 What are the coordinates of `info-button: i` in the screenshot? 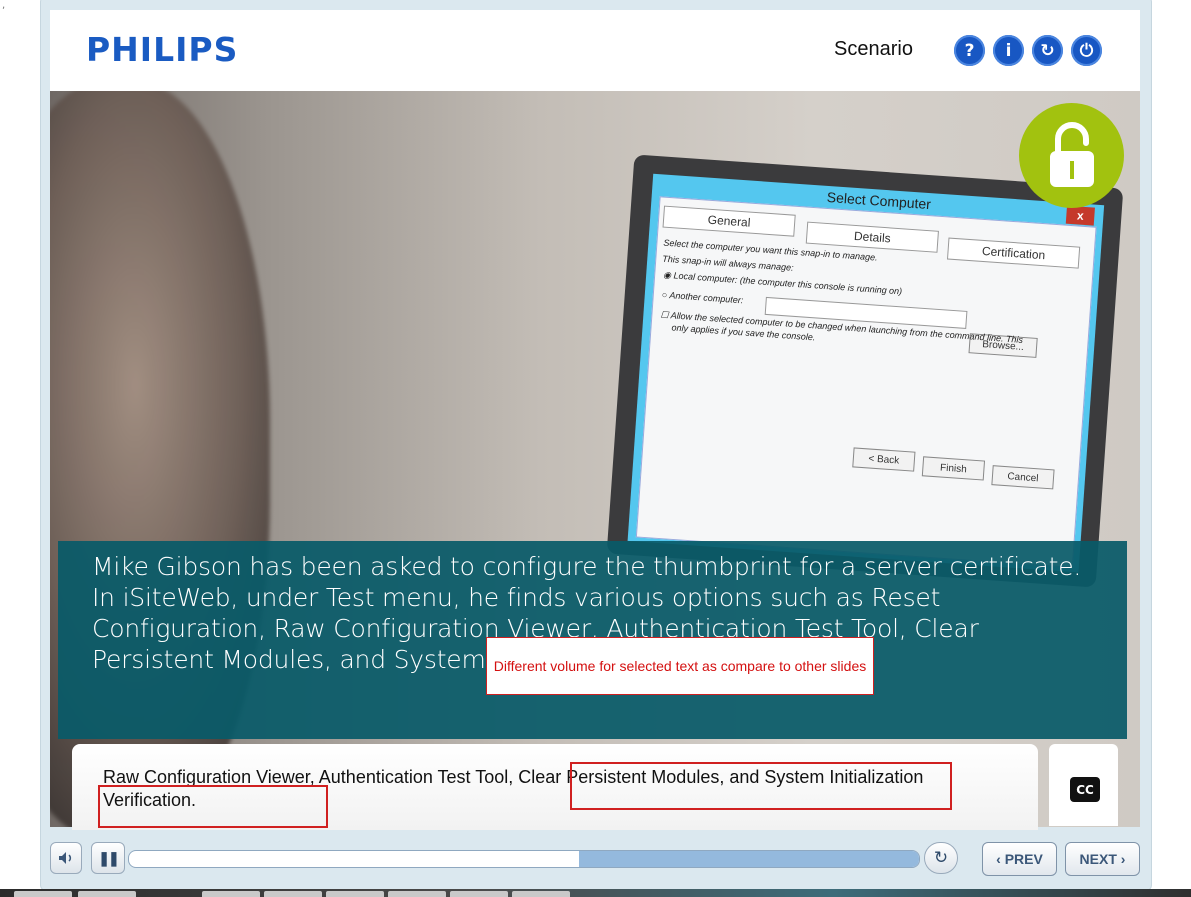 It's located at (1008, 50).